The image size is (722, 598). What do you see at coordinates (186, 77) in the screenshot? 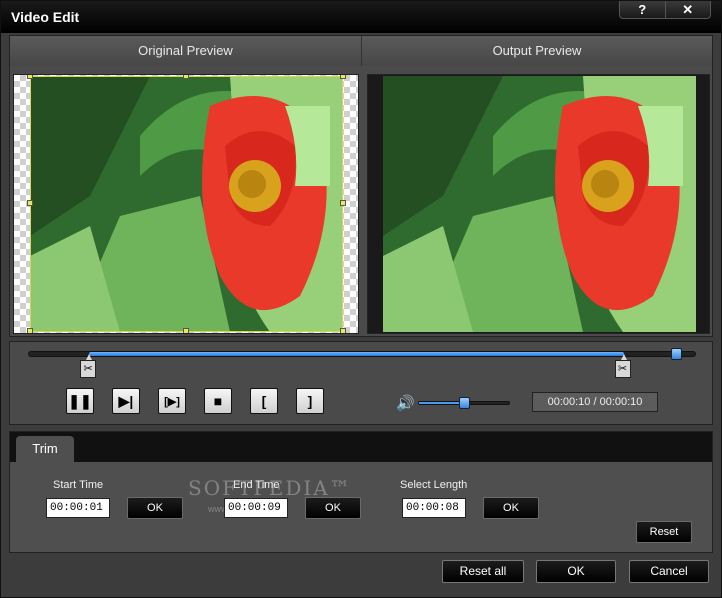
I see `crop-handle-tc` at bounding box center [186, 77].